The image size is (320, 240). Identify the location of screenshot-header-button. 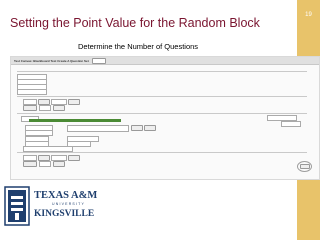
(98, 60).